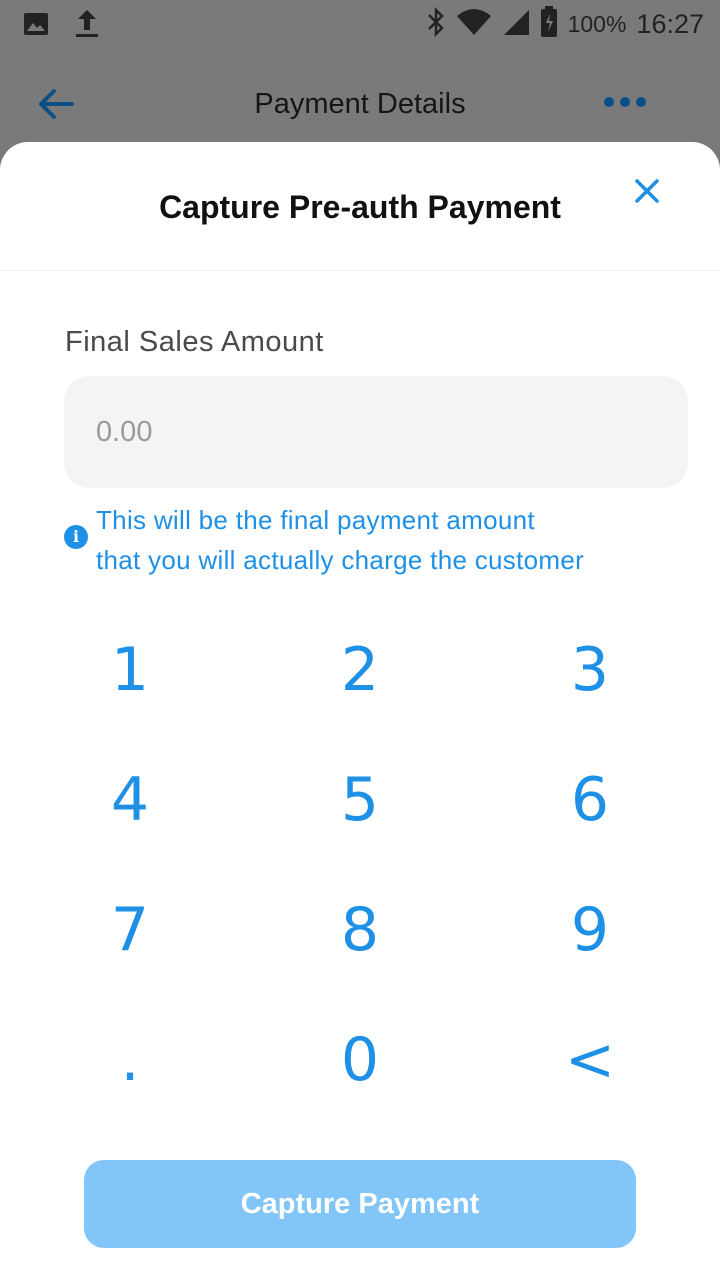 The height and width of the screenshot is (1280, 720). I want to click on key-8: 8, so click(360, 930).